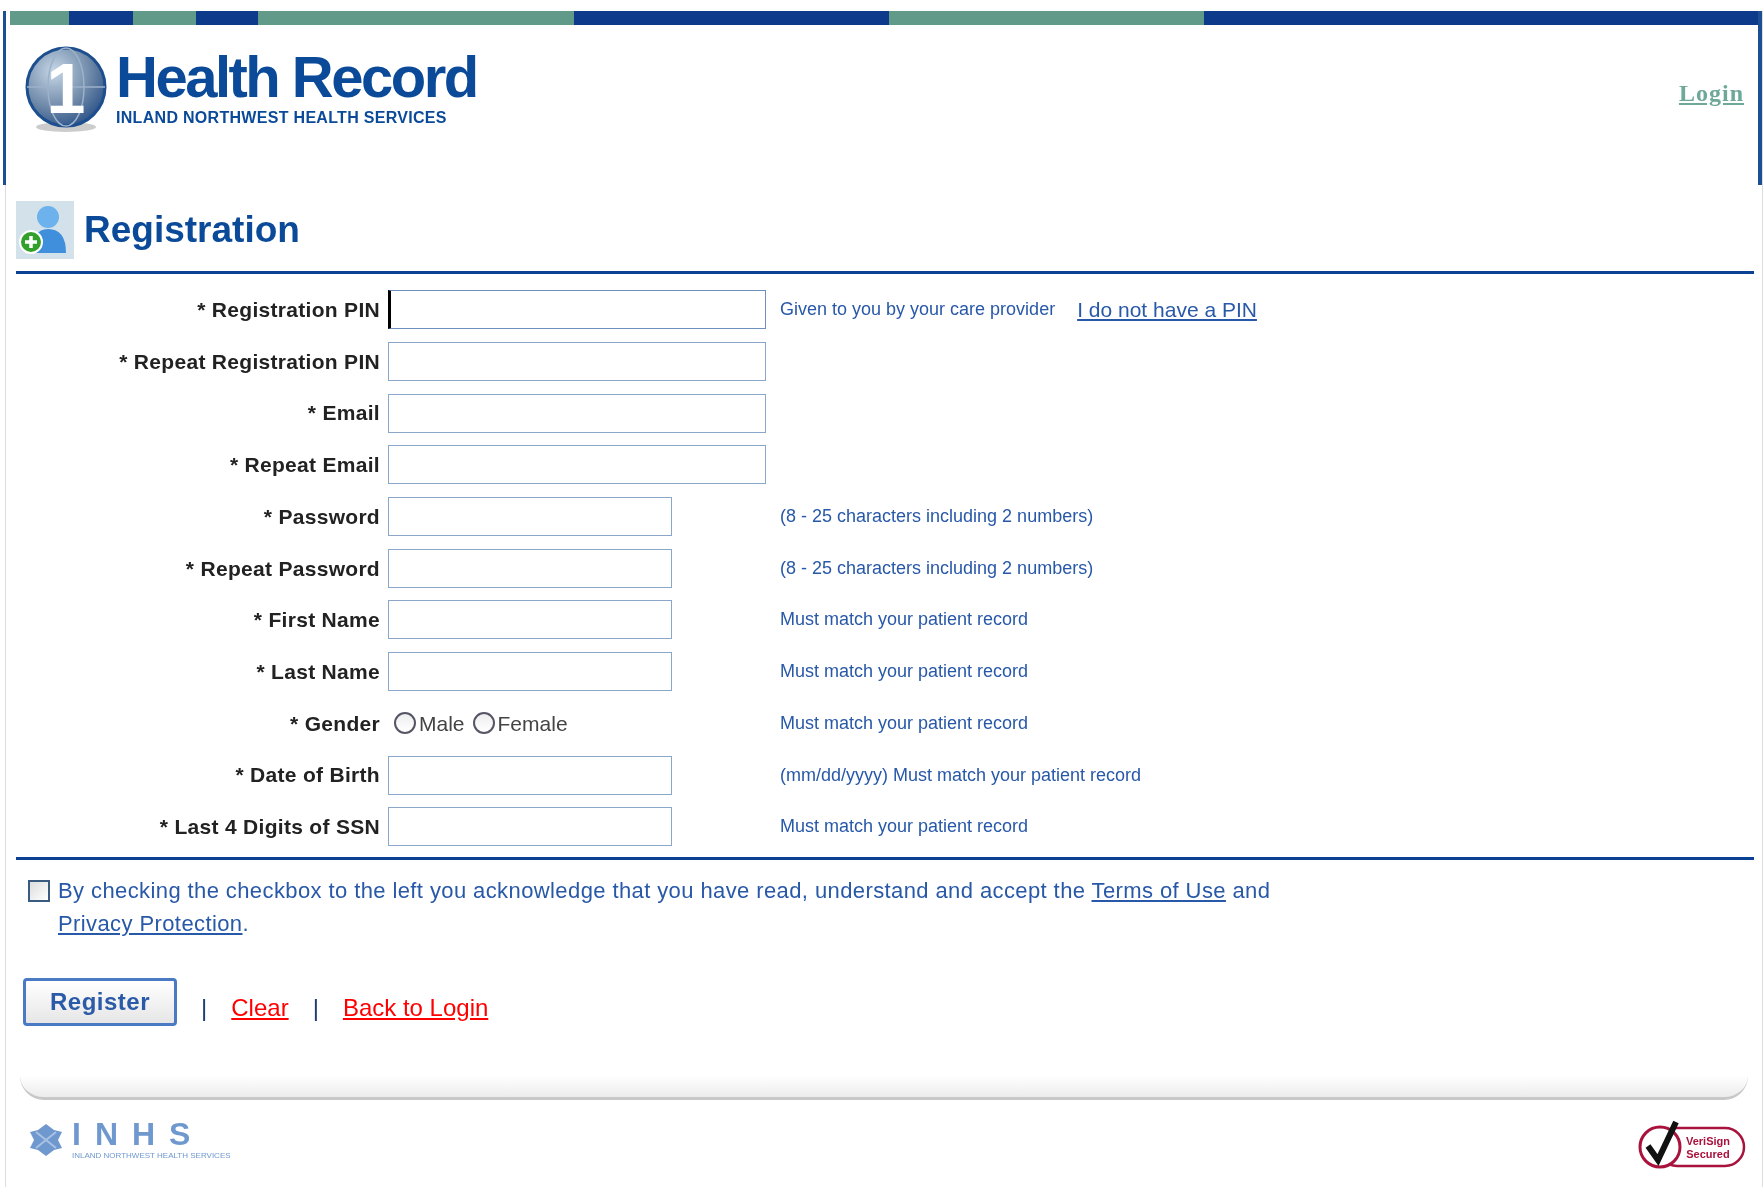  What do you see at coordinates (282, 568) in the screenshot?
I see `field-label: * Repeat Password` at bounding box center [282, 568].